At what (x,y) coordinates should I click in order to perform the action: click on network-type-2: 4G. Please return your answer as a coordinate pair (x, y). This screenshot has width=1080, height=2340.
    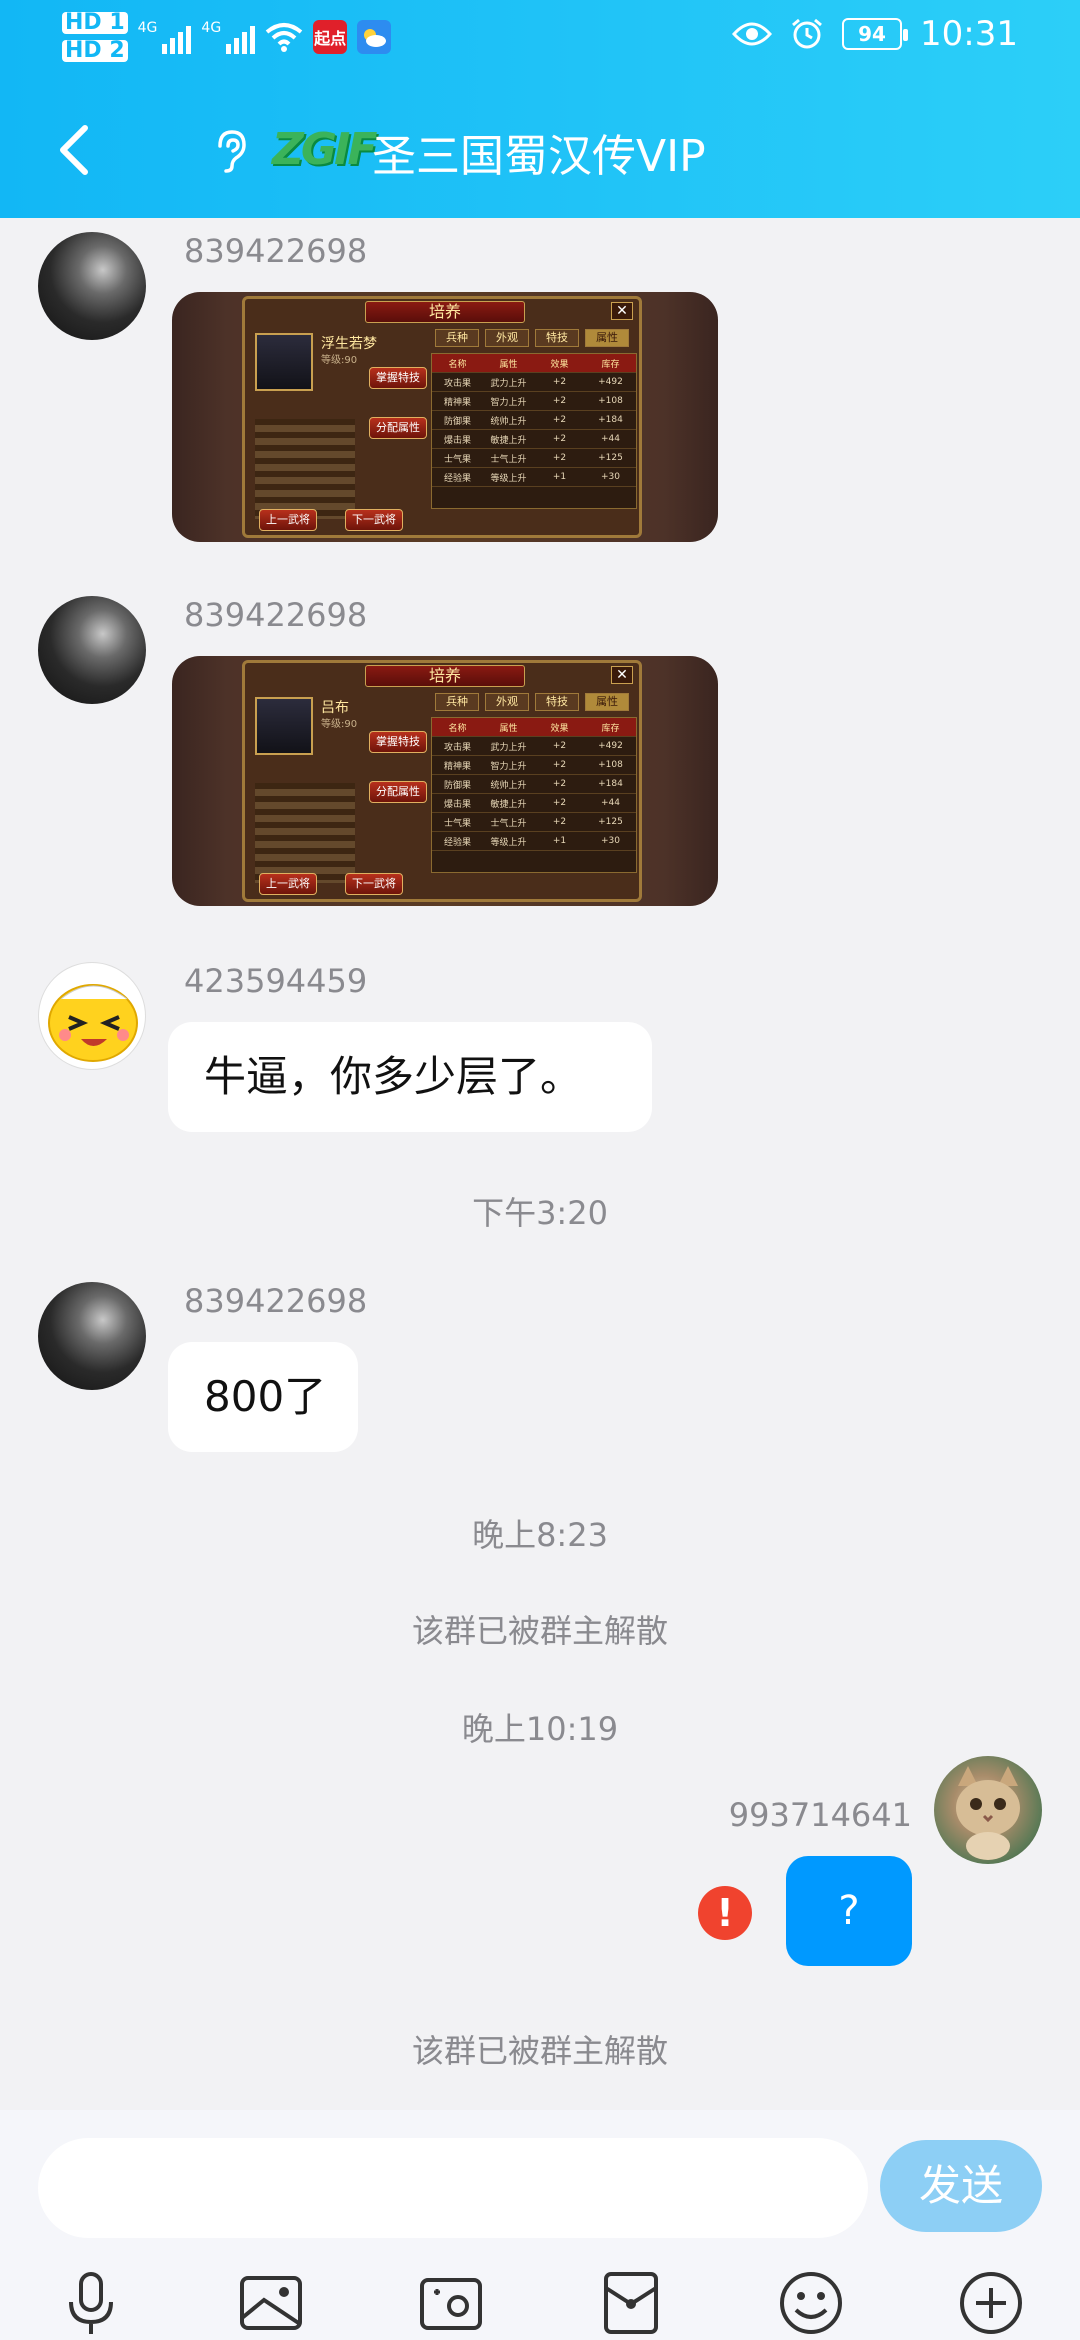
    Looking at the image, I should click on (211, 28).